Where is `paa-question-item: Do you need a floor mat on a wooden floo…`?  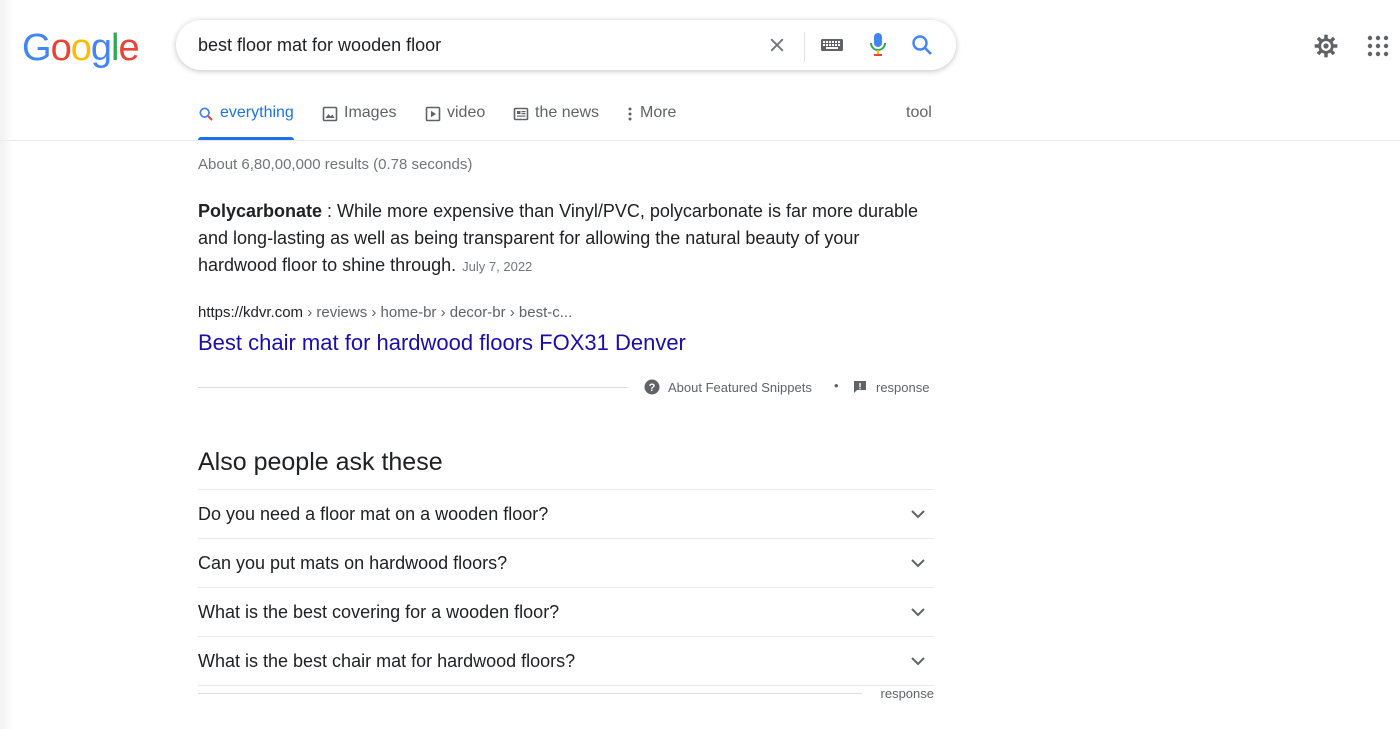
paa-question-item: Do you need a floor mat on a wooden floo… is located at coordinates (566, 514).